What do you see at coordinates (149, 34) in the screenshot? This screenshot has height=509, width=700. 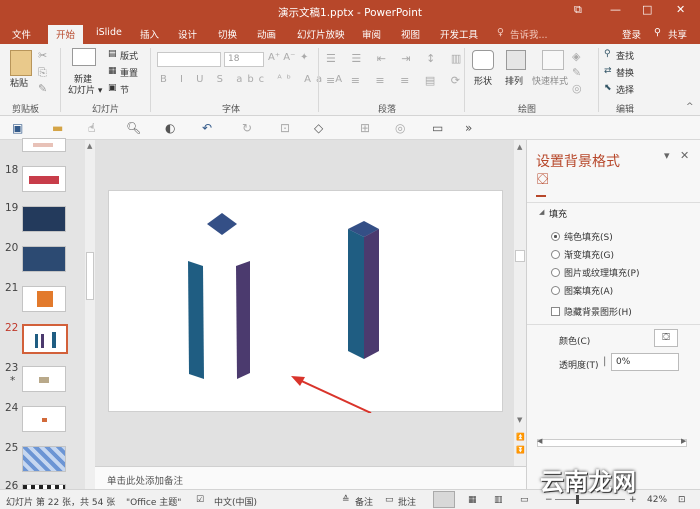 I see `tab-insert: 插入` at bounding box center [149, 34].